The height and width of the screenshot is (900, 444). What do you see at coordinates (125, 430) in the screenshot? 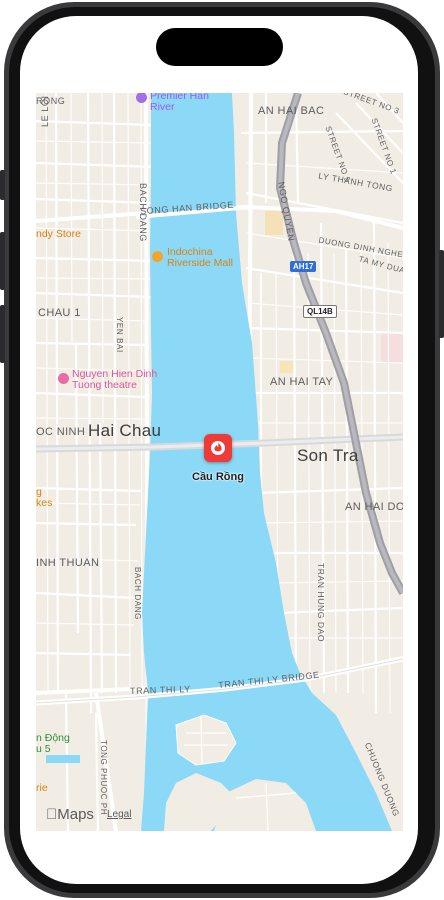
I see `city-label-hai-chau: Hai Chau` at bounding box center [125, 430].